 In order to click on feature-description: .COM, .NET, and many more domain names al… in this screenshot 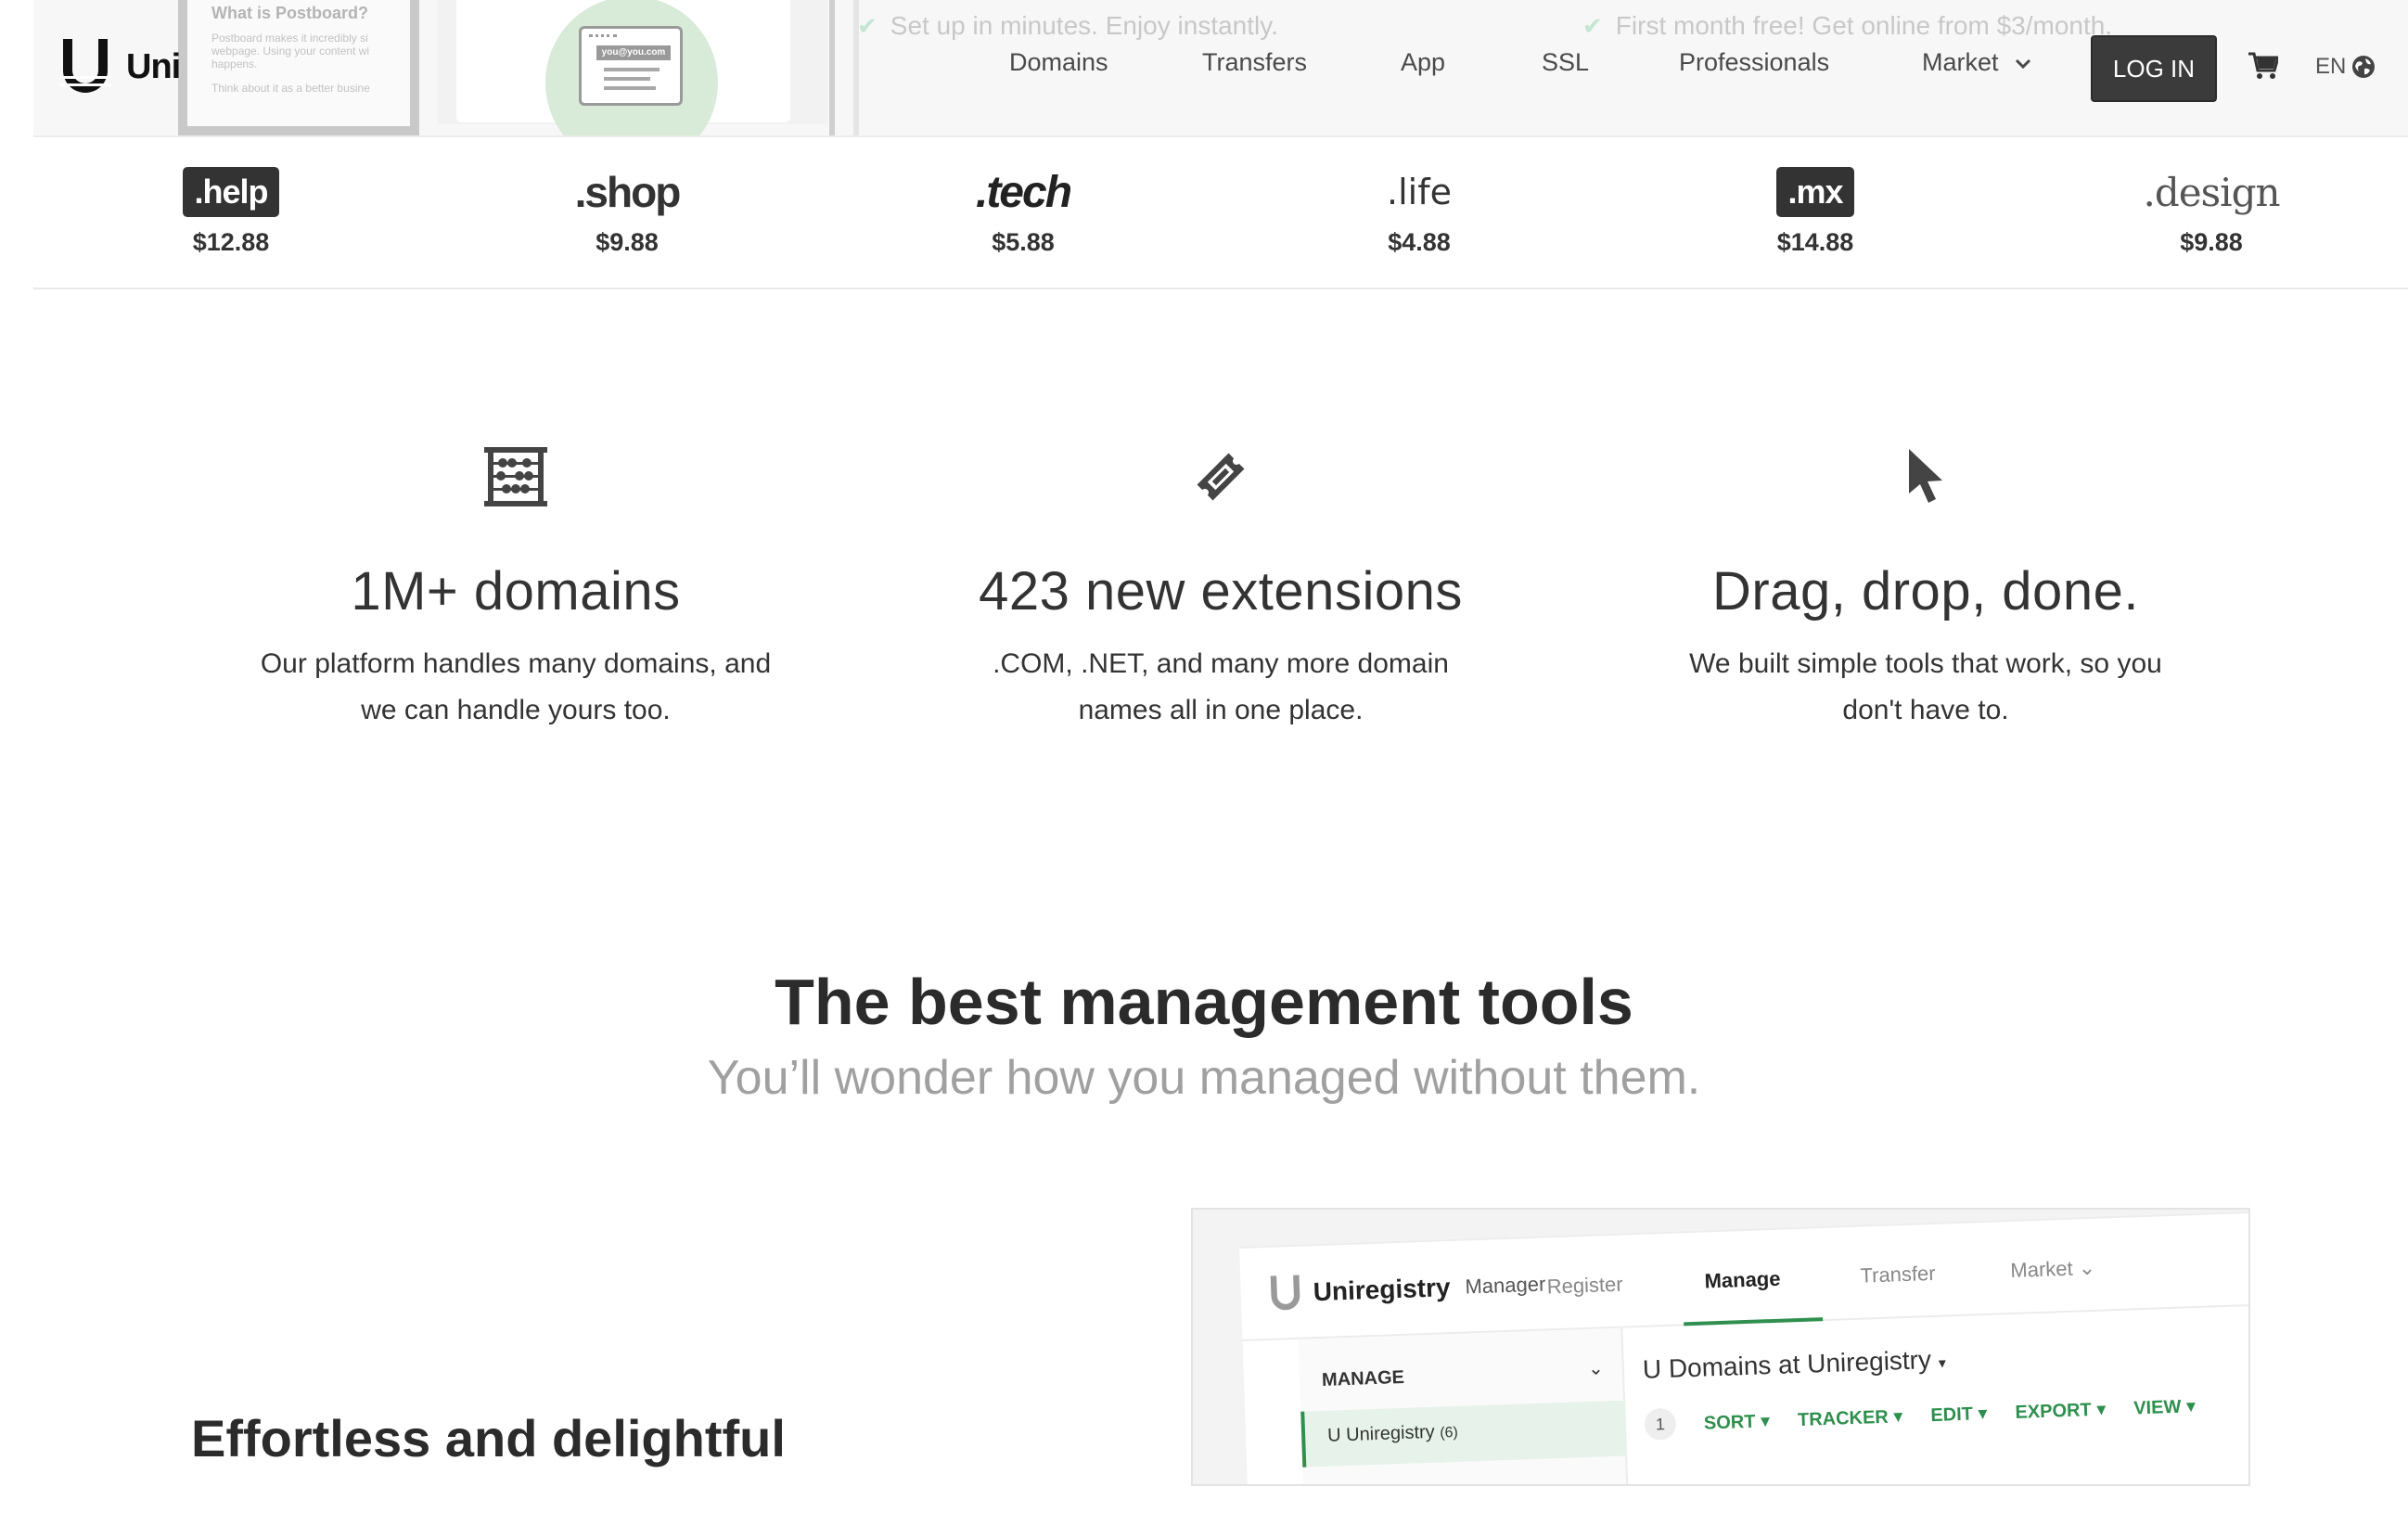, I will do `click(1221, 686)`.